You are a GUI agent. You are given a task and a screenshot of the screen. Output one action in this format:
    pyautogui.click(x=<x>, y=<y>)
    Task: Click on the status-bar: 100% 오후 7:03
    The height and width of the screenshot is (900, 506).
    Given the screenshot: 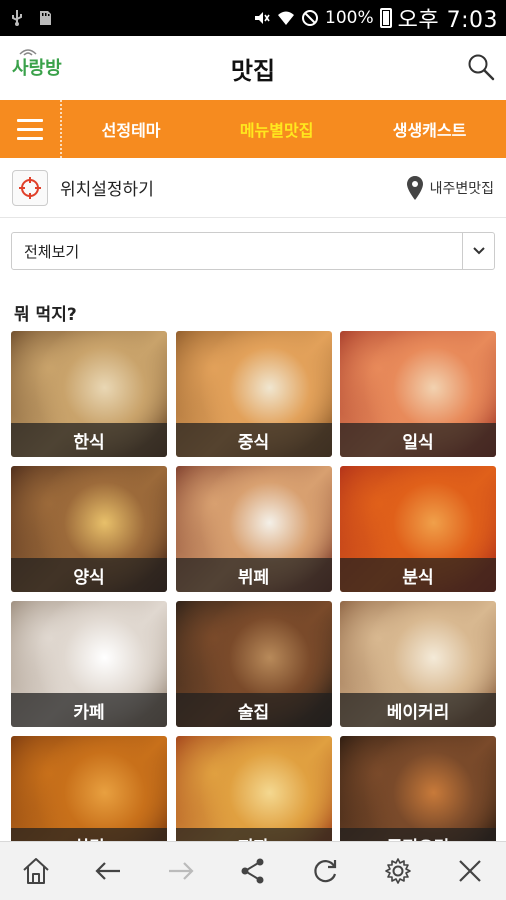 What is the action you would take?
    pyautogui.click(x=253, y=18)
    